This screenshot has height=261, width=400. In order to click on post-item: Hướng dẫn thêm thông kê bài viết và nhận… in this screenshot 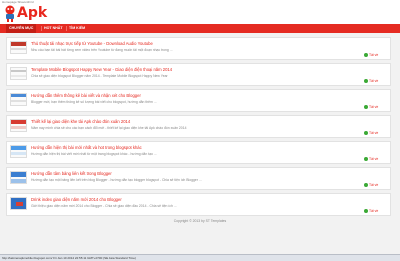, I will do `click(198, 100)`.